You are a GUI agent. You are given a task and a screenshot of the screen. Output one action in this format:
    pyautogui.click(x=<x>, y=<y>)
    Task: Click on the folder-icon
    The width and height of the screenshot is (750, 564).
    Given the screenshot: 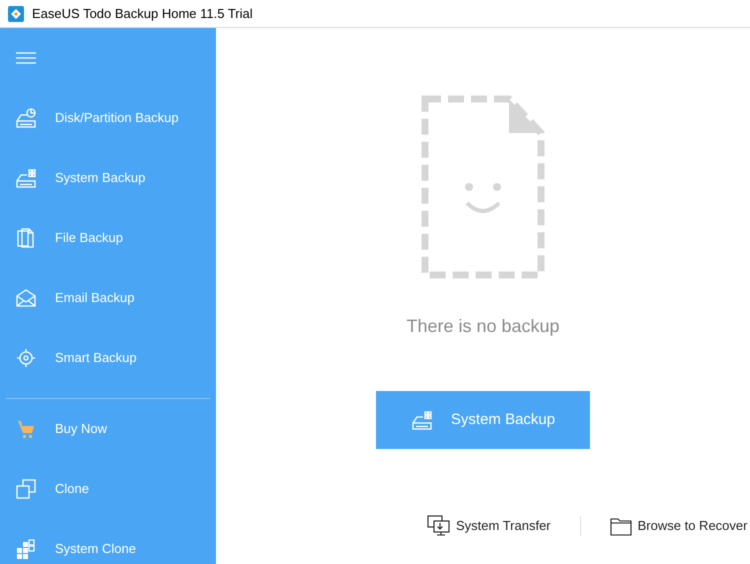 What is the action you would take?
    pyautogui.click(x=621, y=526)
    